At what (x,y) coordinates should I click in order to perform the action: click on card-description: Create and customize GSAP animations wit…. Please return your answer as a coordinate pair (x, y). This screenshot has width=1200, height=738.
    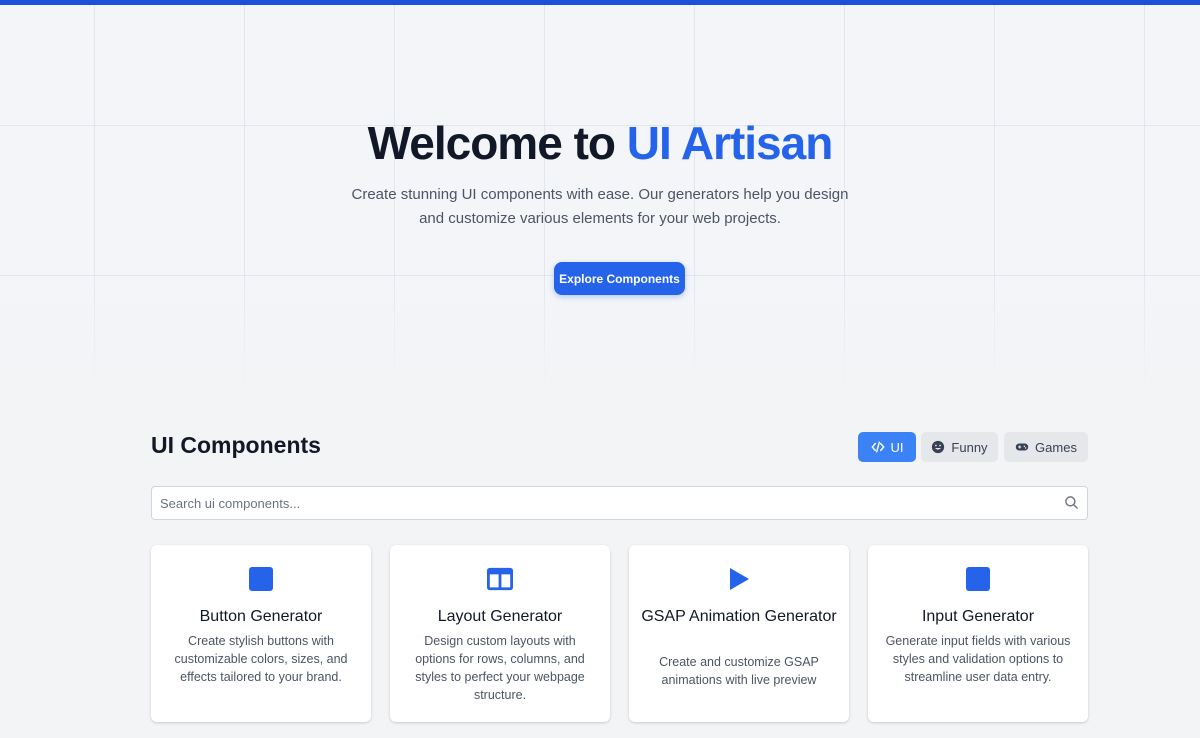
    Looking at the image, I should click on (739, 671).